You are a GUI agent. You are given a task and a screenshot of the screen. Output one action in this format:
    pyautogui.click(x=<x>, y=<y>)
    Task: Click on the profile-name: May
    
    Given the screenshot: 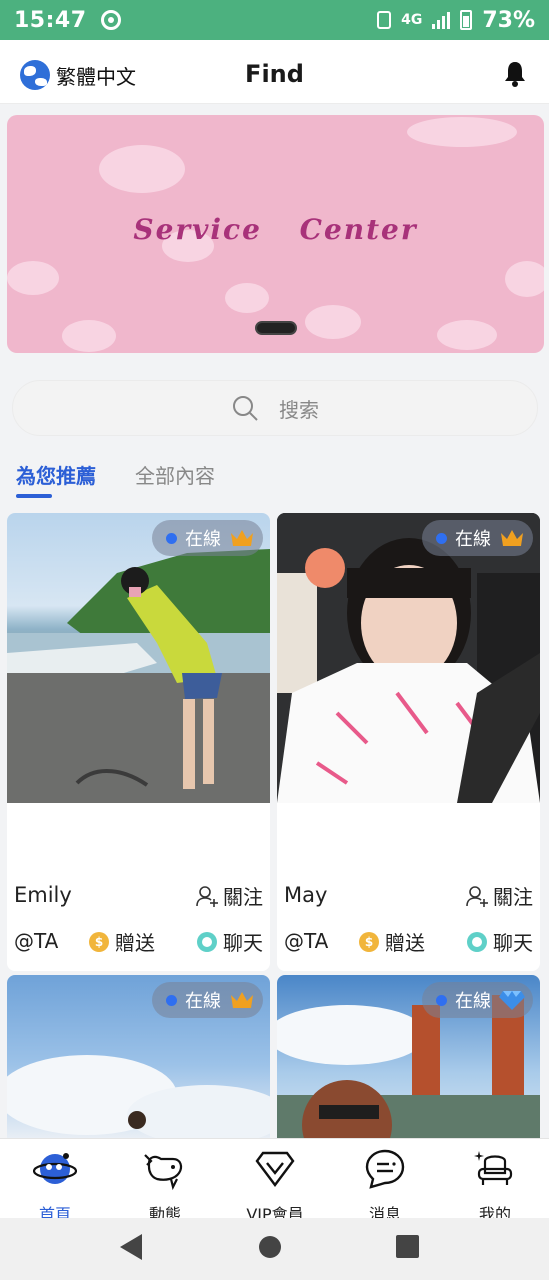 What is the action you would take?
    pyautogui.click(x=306, y=895)
    